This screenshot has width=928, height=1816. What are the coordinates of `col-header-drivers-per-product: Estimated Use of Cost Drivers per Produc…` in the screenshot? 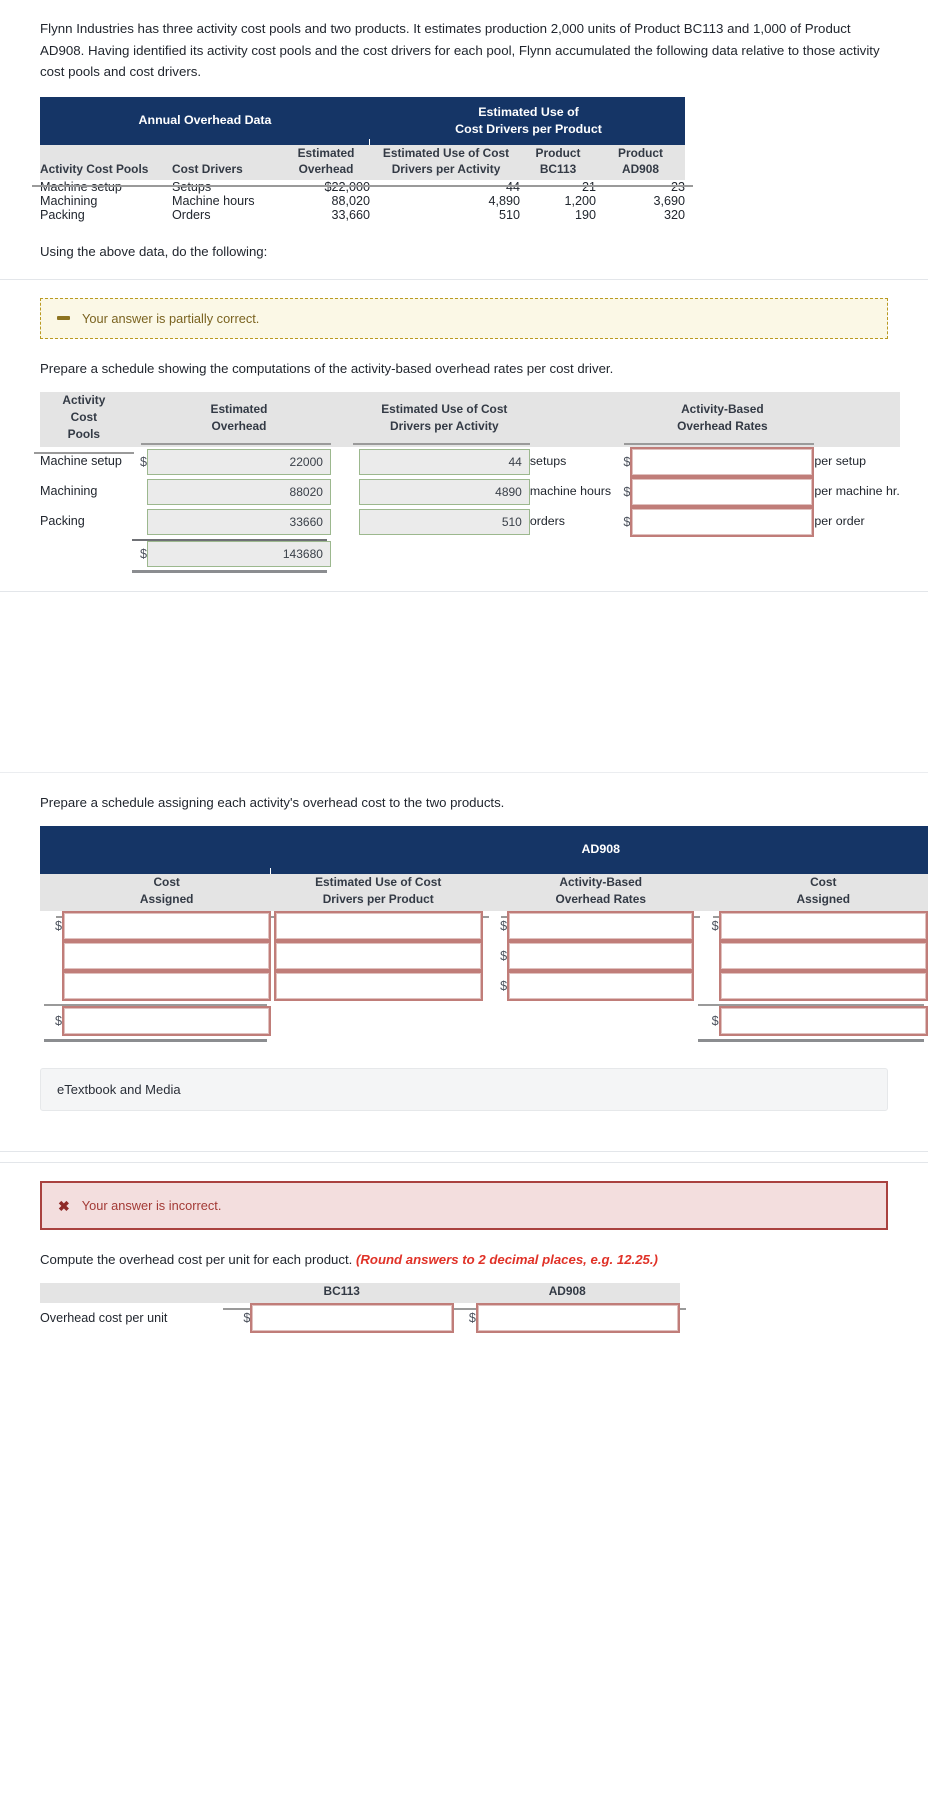 It's located at (378, 896).